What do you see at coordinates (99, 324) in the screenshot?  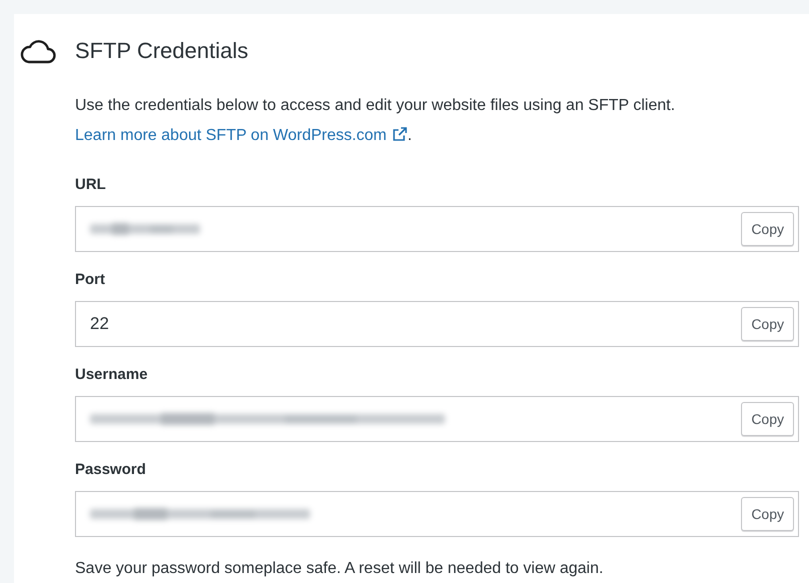 I see `field-value: 22` at bounding box center [99, 324].